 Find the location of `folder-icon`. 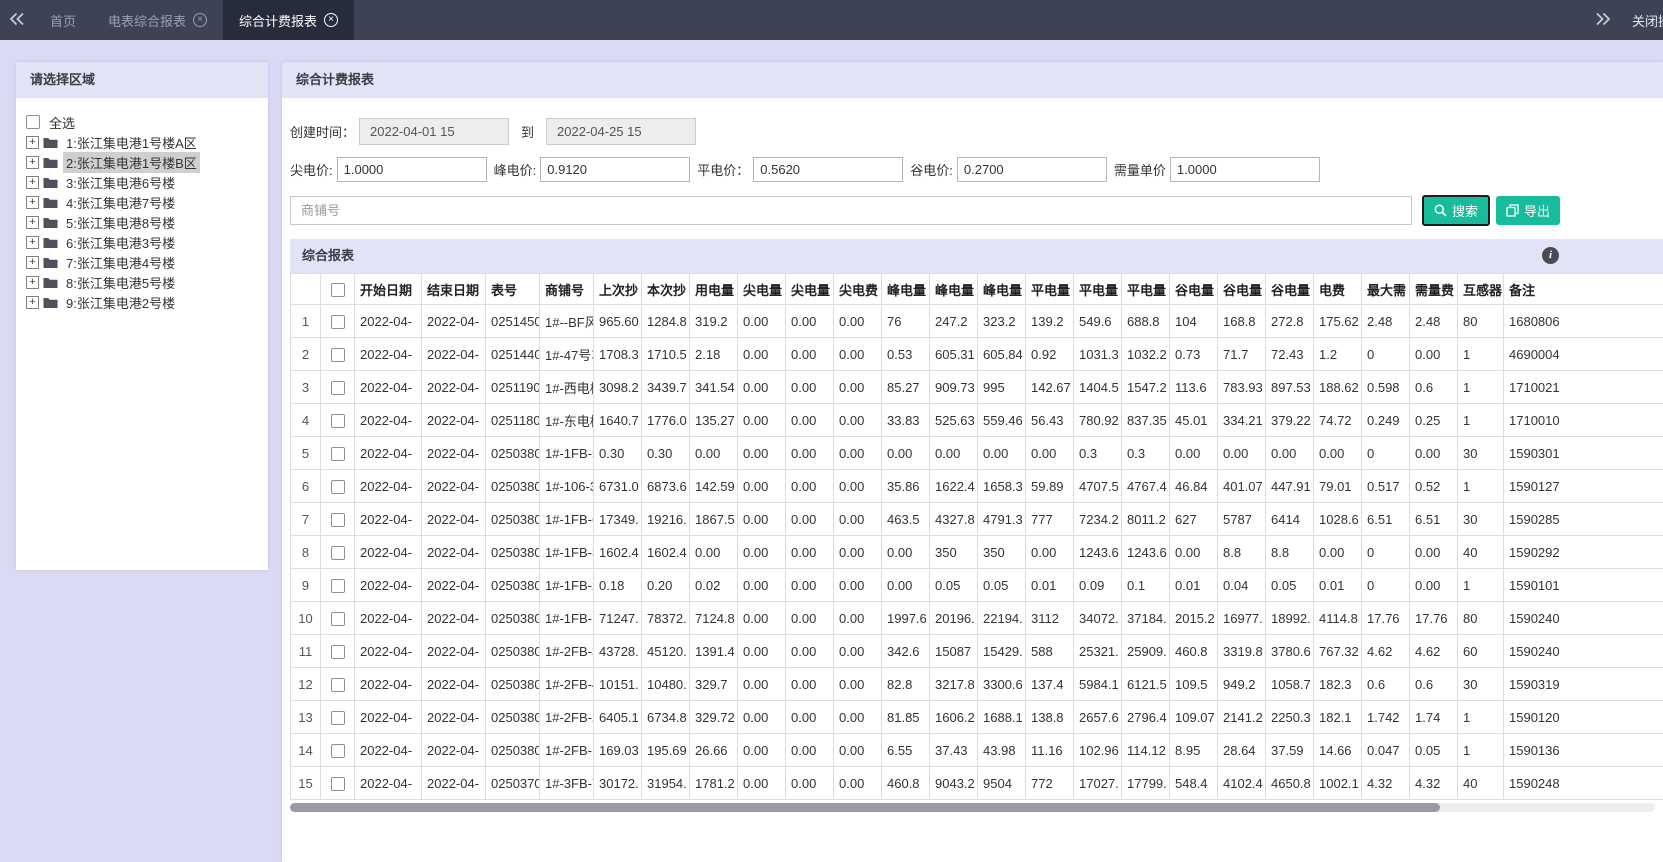

folder-icon is located at coordinates (50, 302).